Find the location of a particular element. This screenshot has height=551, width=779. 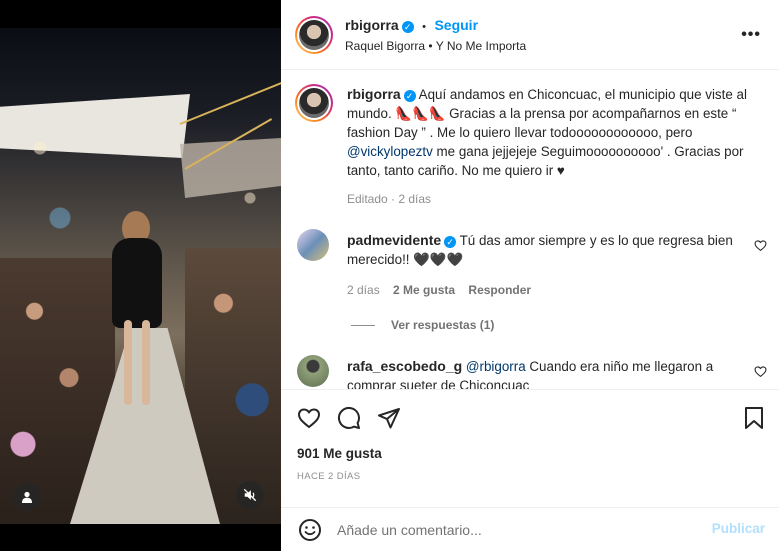

comment-input is located at coordinates (517, 530).